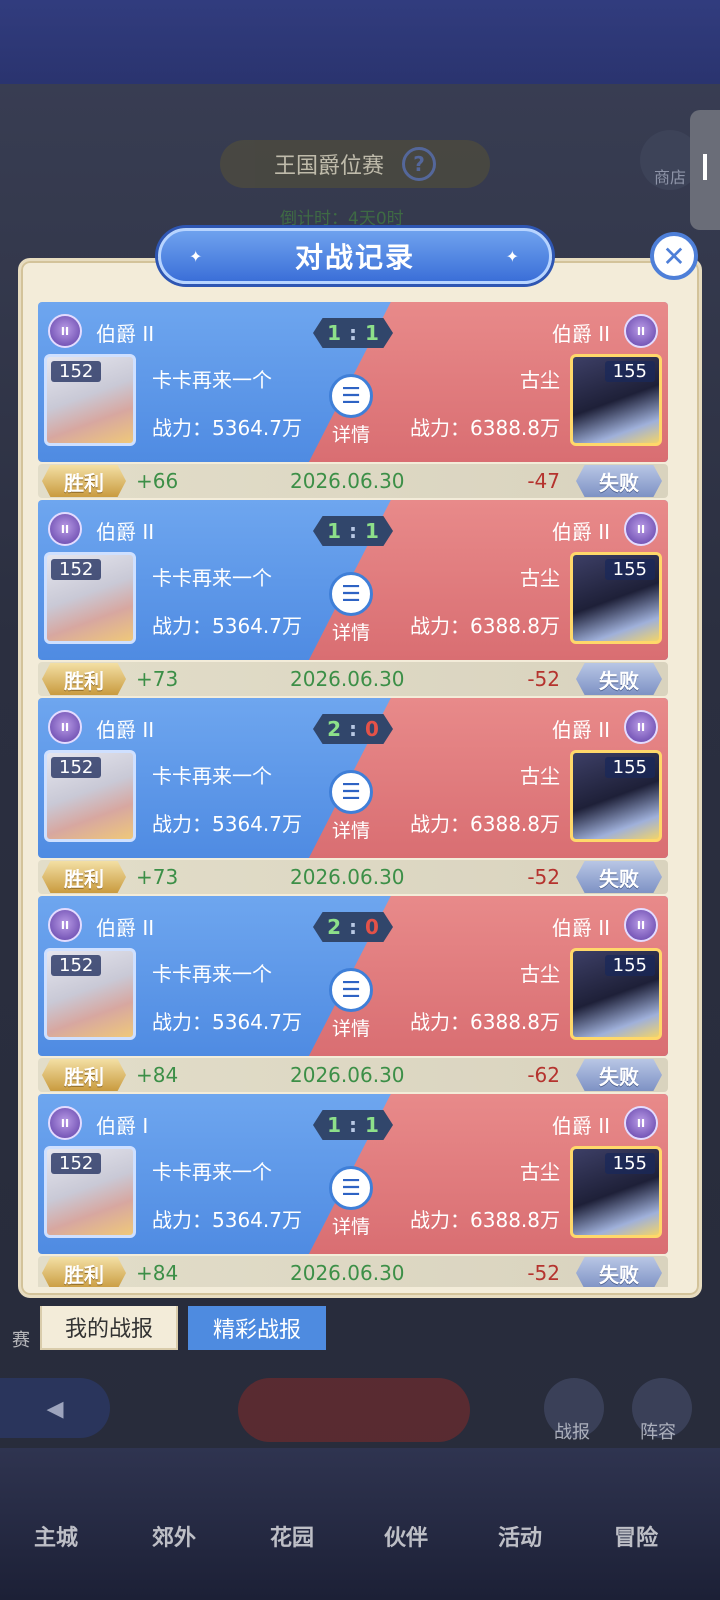 The image size is (720, 1600). What do you see at coordinates (353, 927) in the screenshot?
I see `match-score: 2 : 0` at bounding box center [353, 927].